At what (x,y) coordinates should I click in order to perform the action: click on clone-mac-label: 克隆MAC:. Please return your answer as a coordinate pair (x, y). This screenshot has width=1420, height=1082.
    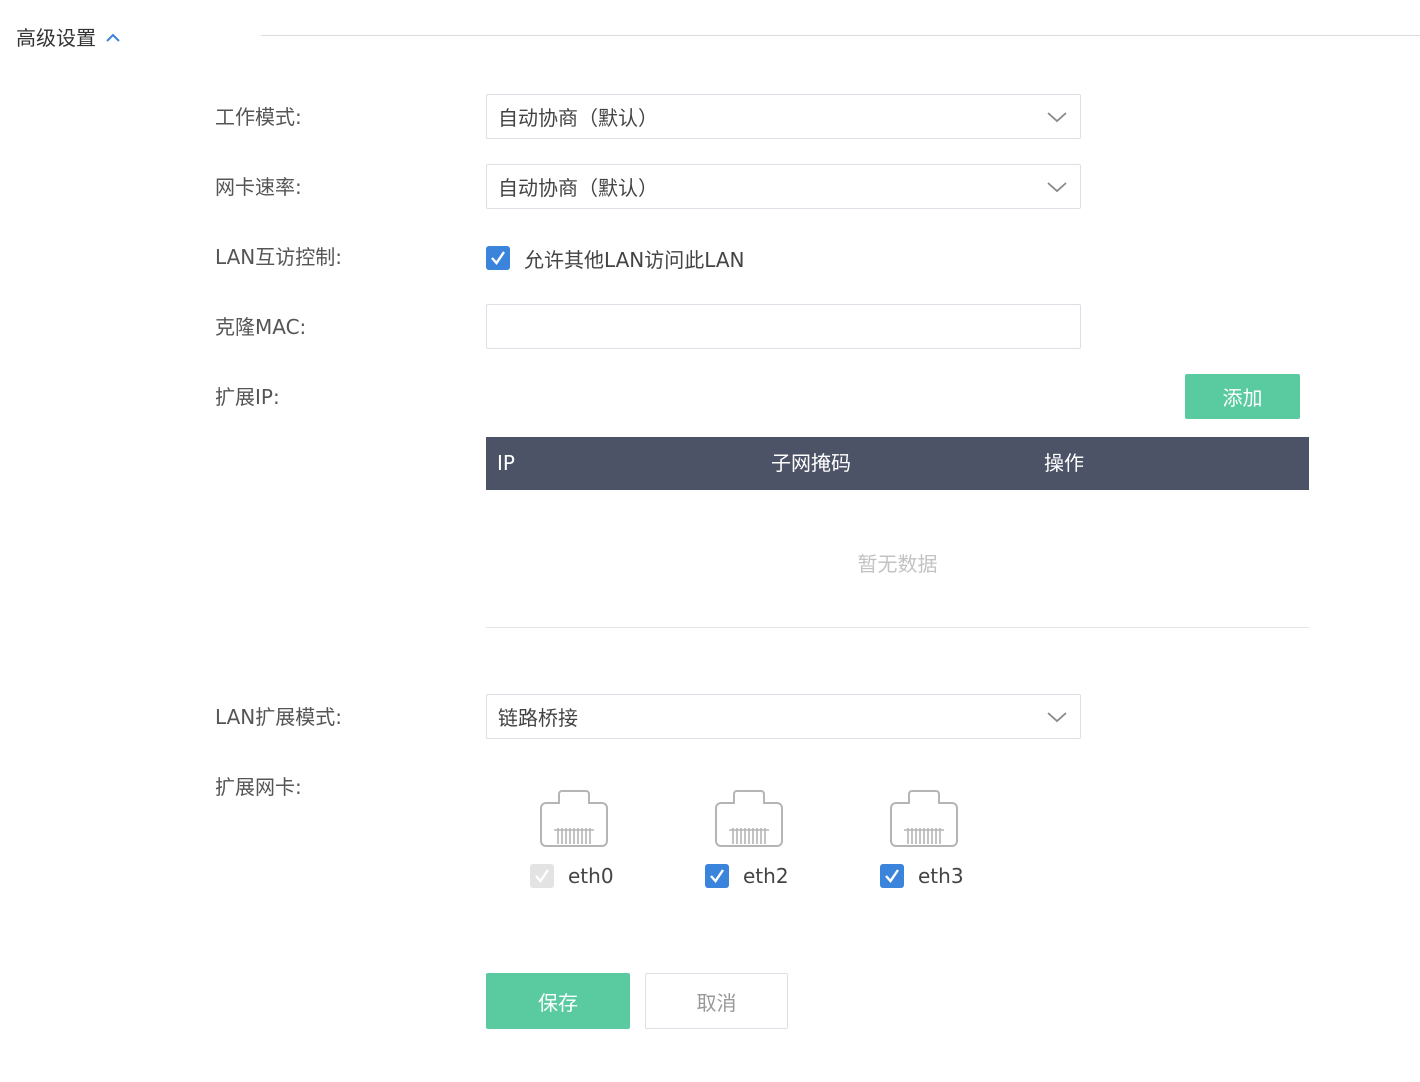
    Looking at the image, I should click on (261, 327).